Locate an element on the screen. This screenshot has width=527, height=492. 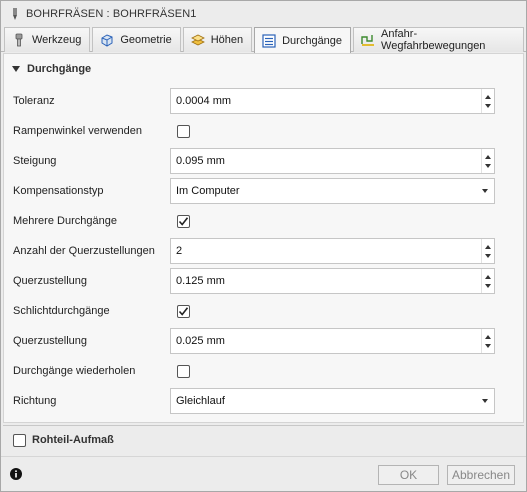
richtung-select: Gleichlauf is located at coordinates (332, 401).